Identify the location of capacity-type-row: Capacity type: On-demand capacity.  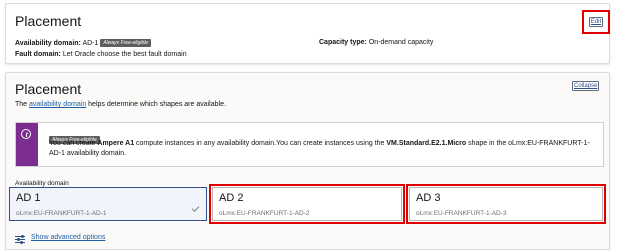
(376, 42).